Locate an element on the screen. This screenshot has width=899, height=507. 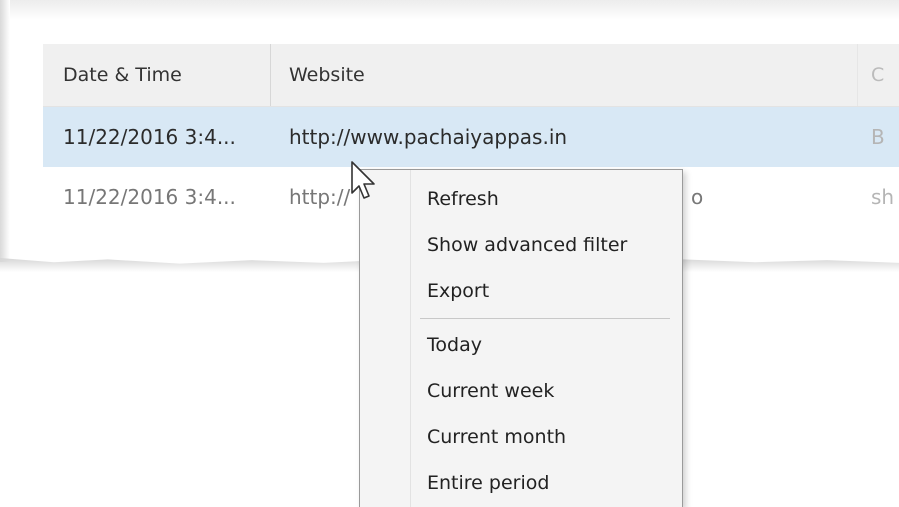
context-menu-gutter is located at coordinates (385, 338).